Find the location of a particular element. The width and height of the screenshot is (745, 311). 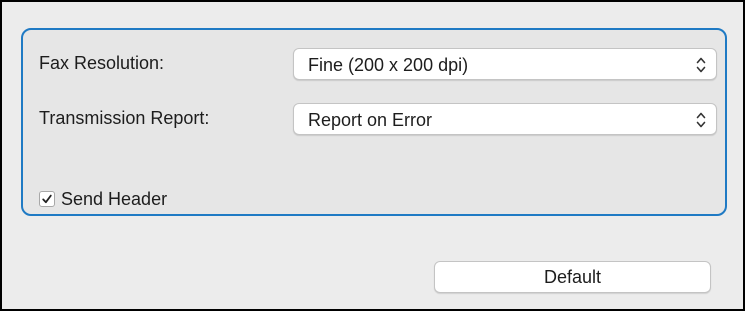

checkmark-icon is located at coordinates (47, 199).